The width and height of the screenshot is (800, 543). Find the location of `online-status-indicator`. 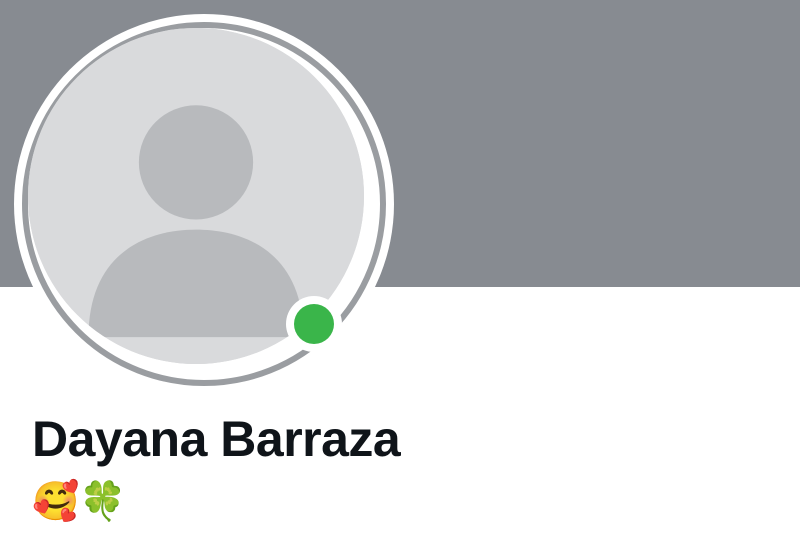

online-status-indicator is located at coordinates (314, 324).